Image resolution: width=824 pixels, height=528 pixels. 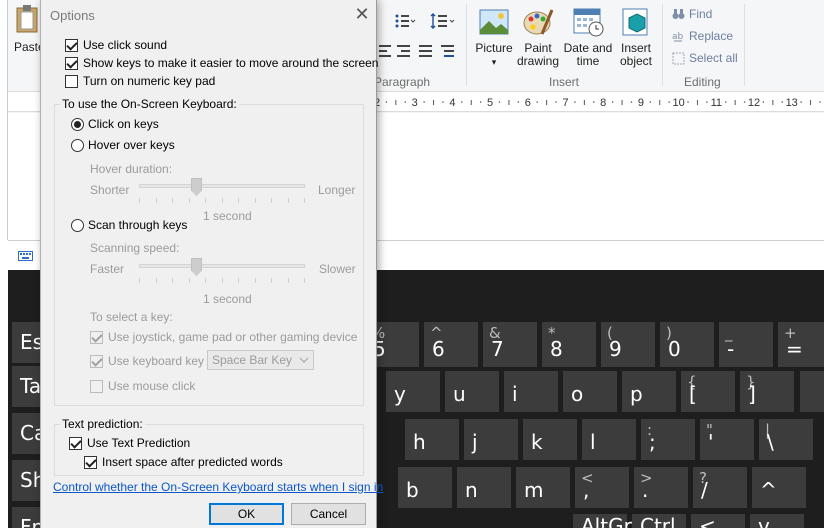 What do you see at coordinates (71, 63) in the screenshot?
I see `show-keys-checkbox` at bounding box center [71, 63].